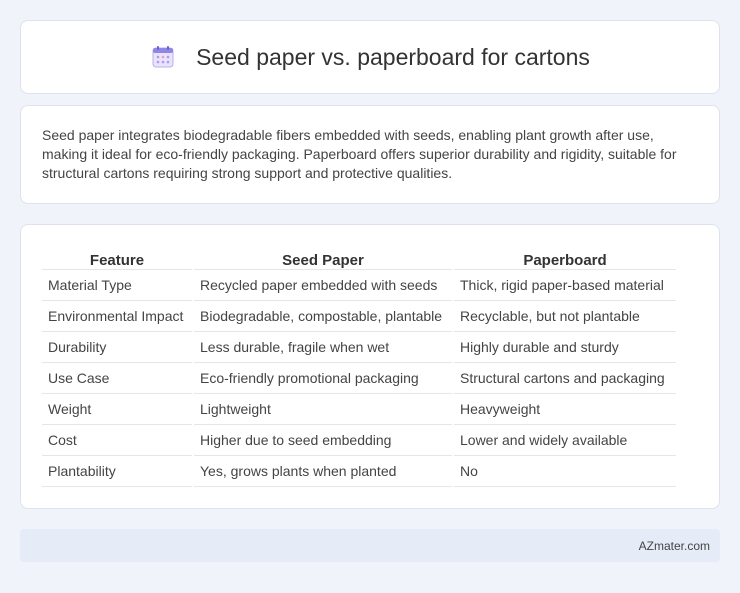  I want to click on table-cell: Material Type, so click(117, 285).